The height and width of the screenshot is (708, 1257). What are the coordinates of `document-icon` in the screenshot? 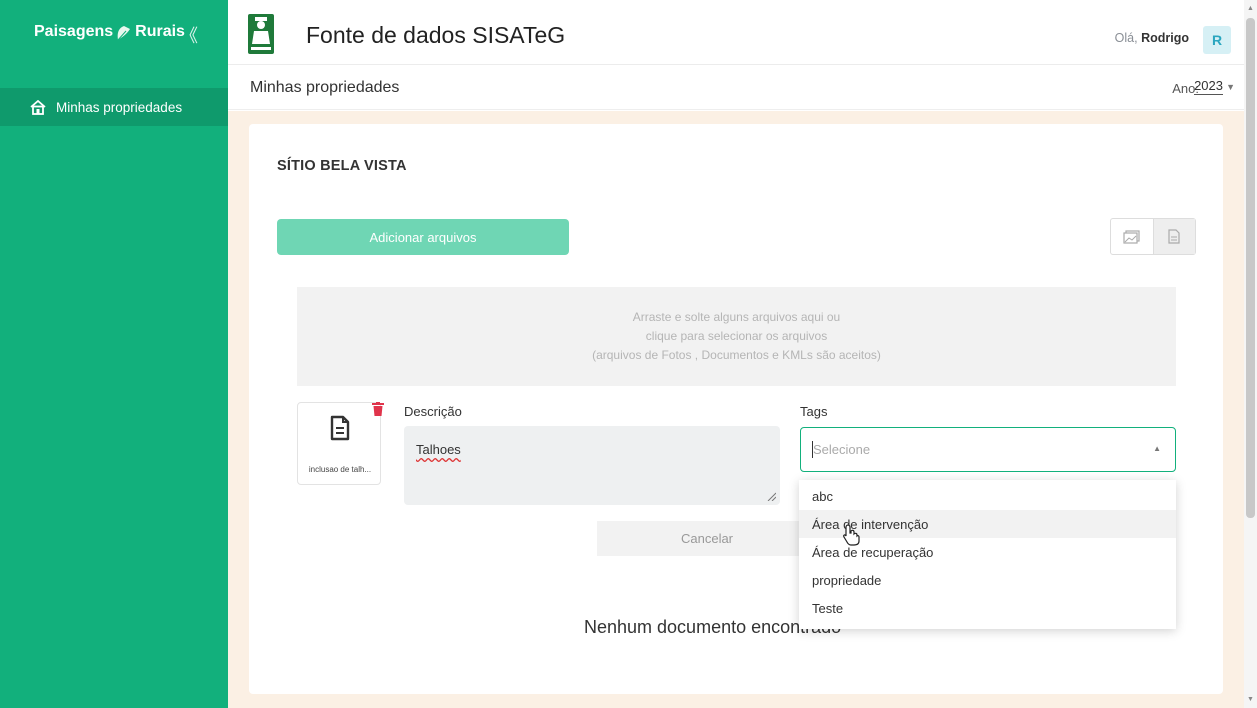 It's located at (1174, 236).